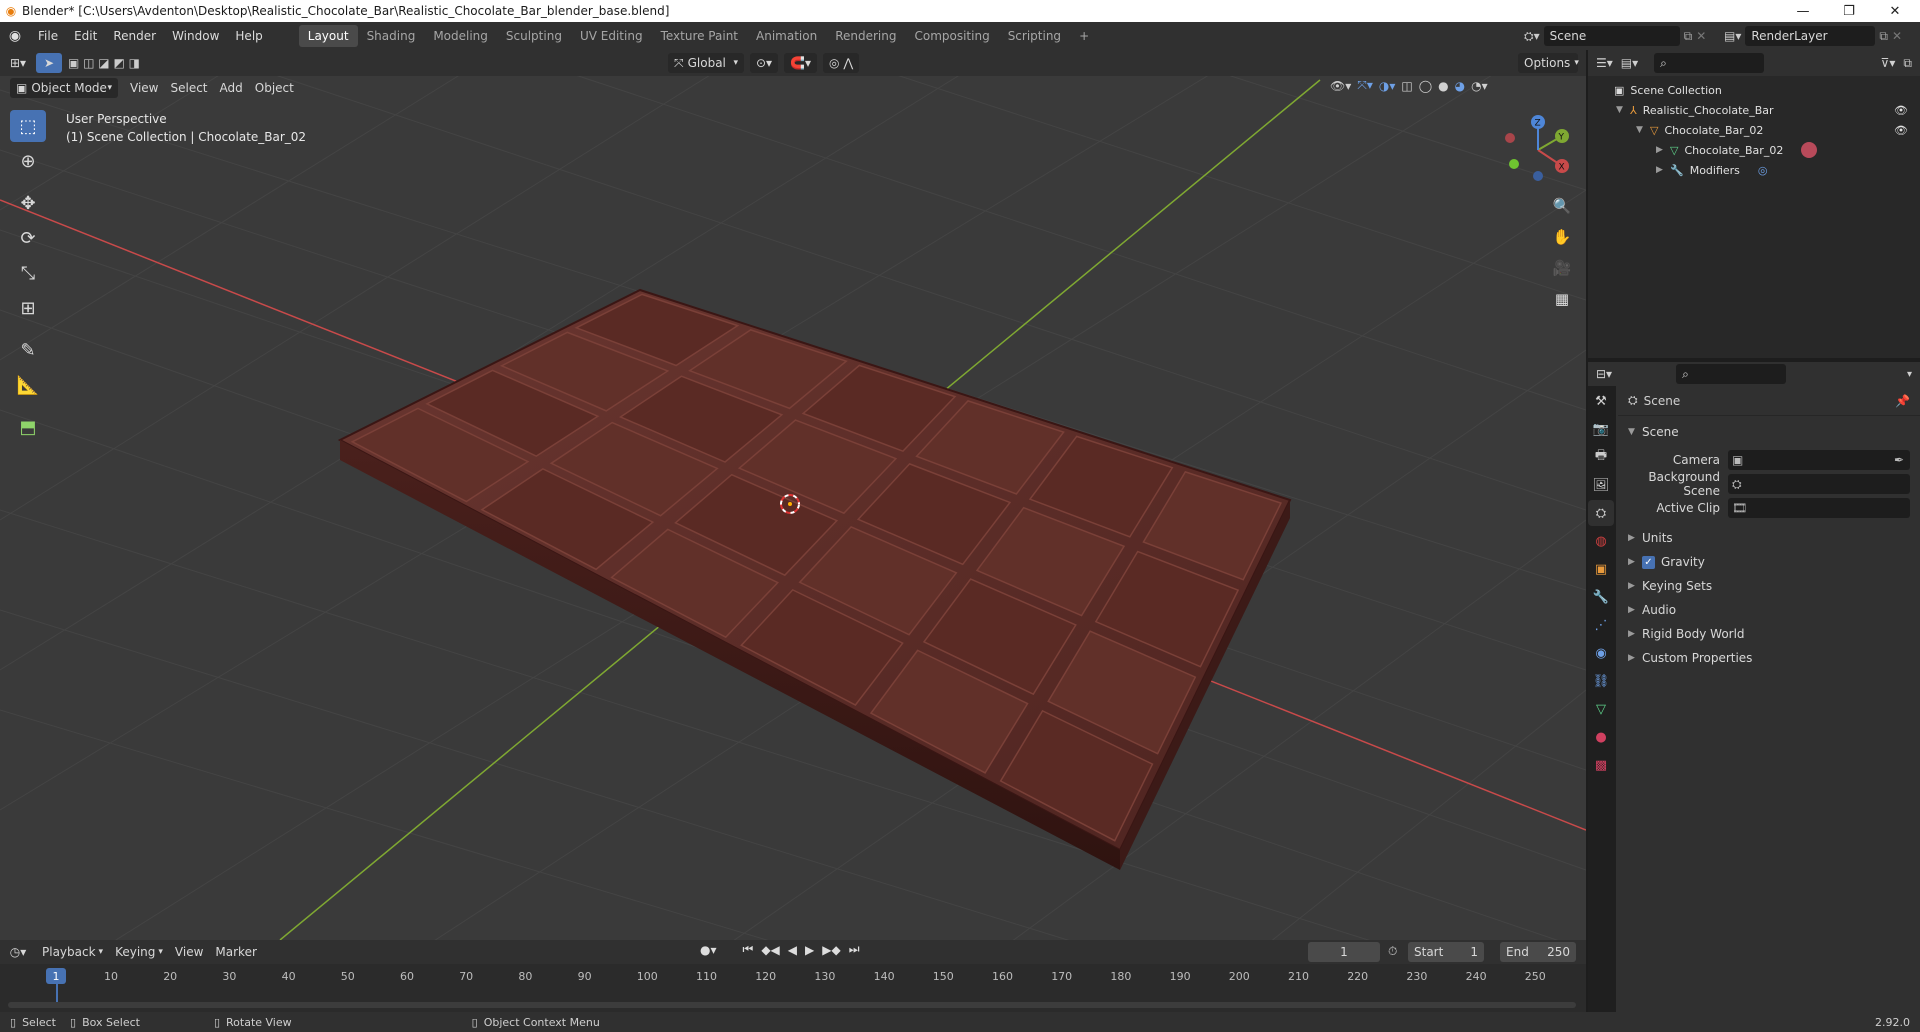  What do you see at coordinates (1601, 597) in the screenshot?
I see `modifier-tab-icon: 🔧` at bounding box center [1601, 597].